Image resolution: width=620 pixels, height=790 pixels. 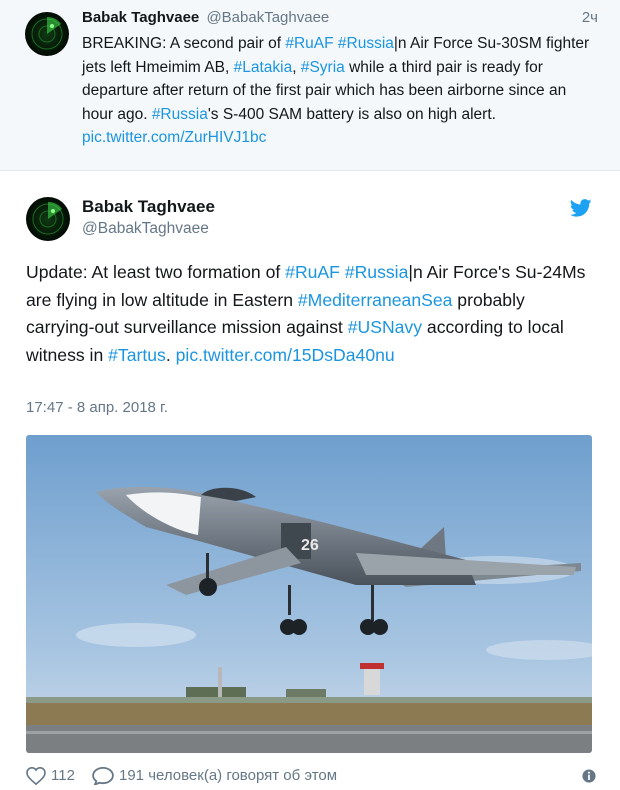 What do you see at coordinates (285, 355) in the screenshot?
I see `media-link: pic.twitter.com/15DsDa40nu` at bounding box center [285, 355].